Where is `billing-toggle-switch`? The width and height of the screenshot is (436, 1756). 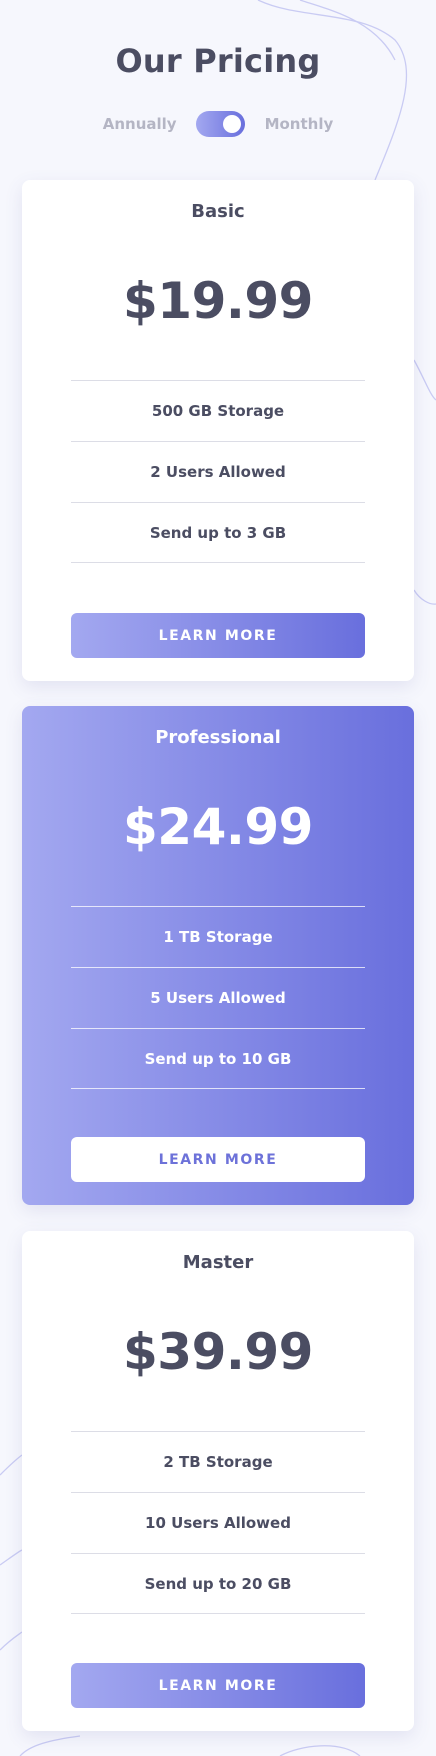
billing-toggle-switch is located at coordinates (220, 124).